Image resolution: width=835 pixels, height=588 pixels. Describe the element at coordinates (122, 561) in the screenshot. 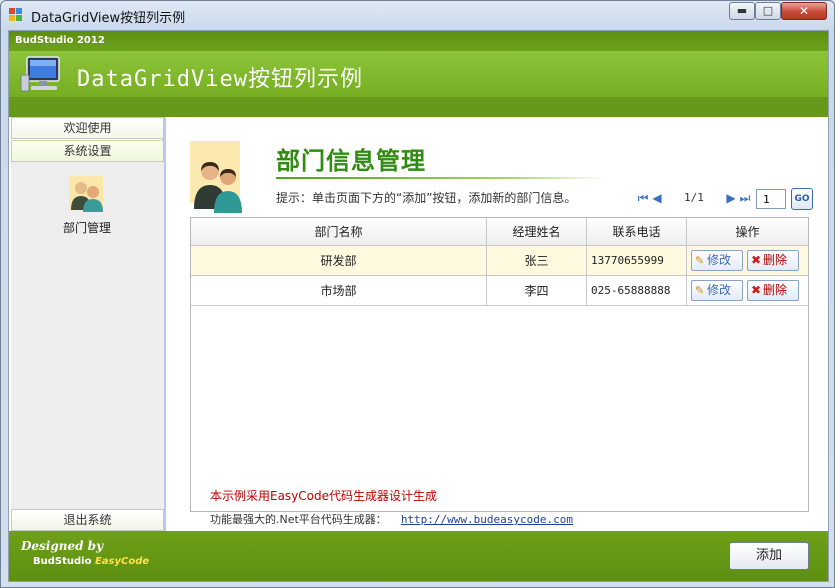

I see `product-name: EasyCode` at that location.